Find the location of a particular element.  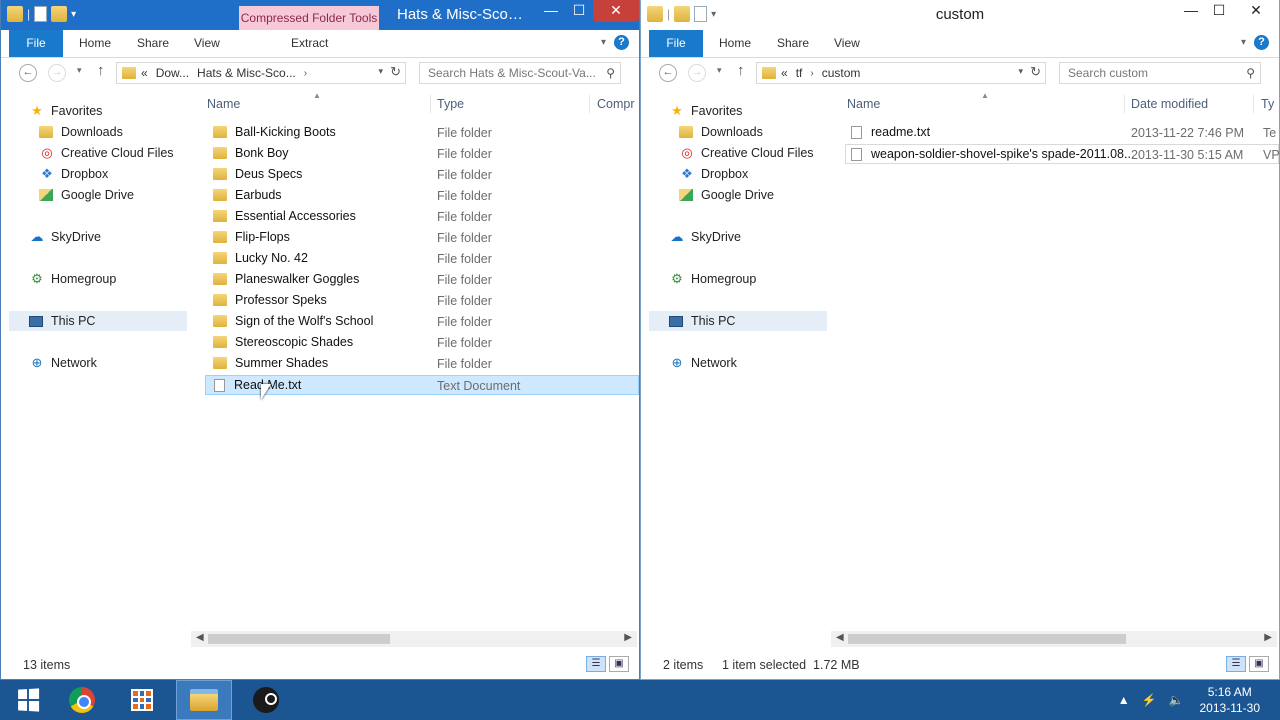

file-row: Summer Shades File folder is located at coordinates (415, 364).